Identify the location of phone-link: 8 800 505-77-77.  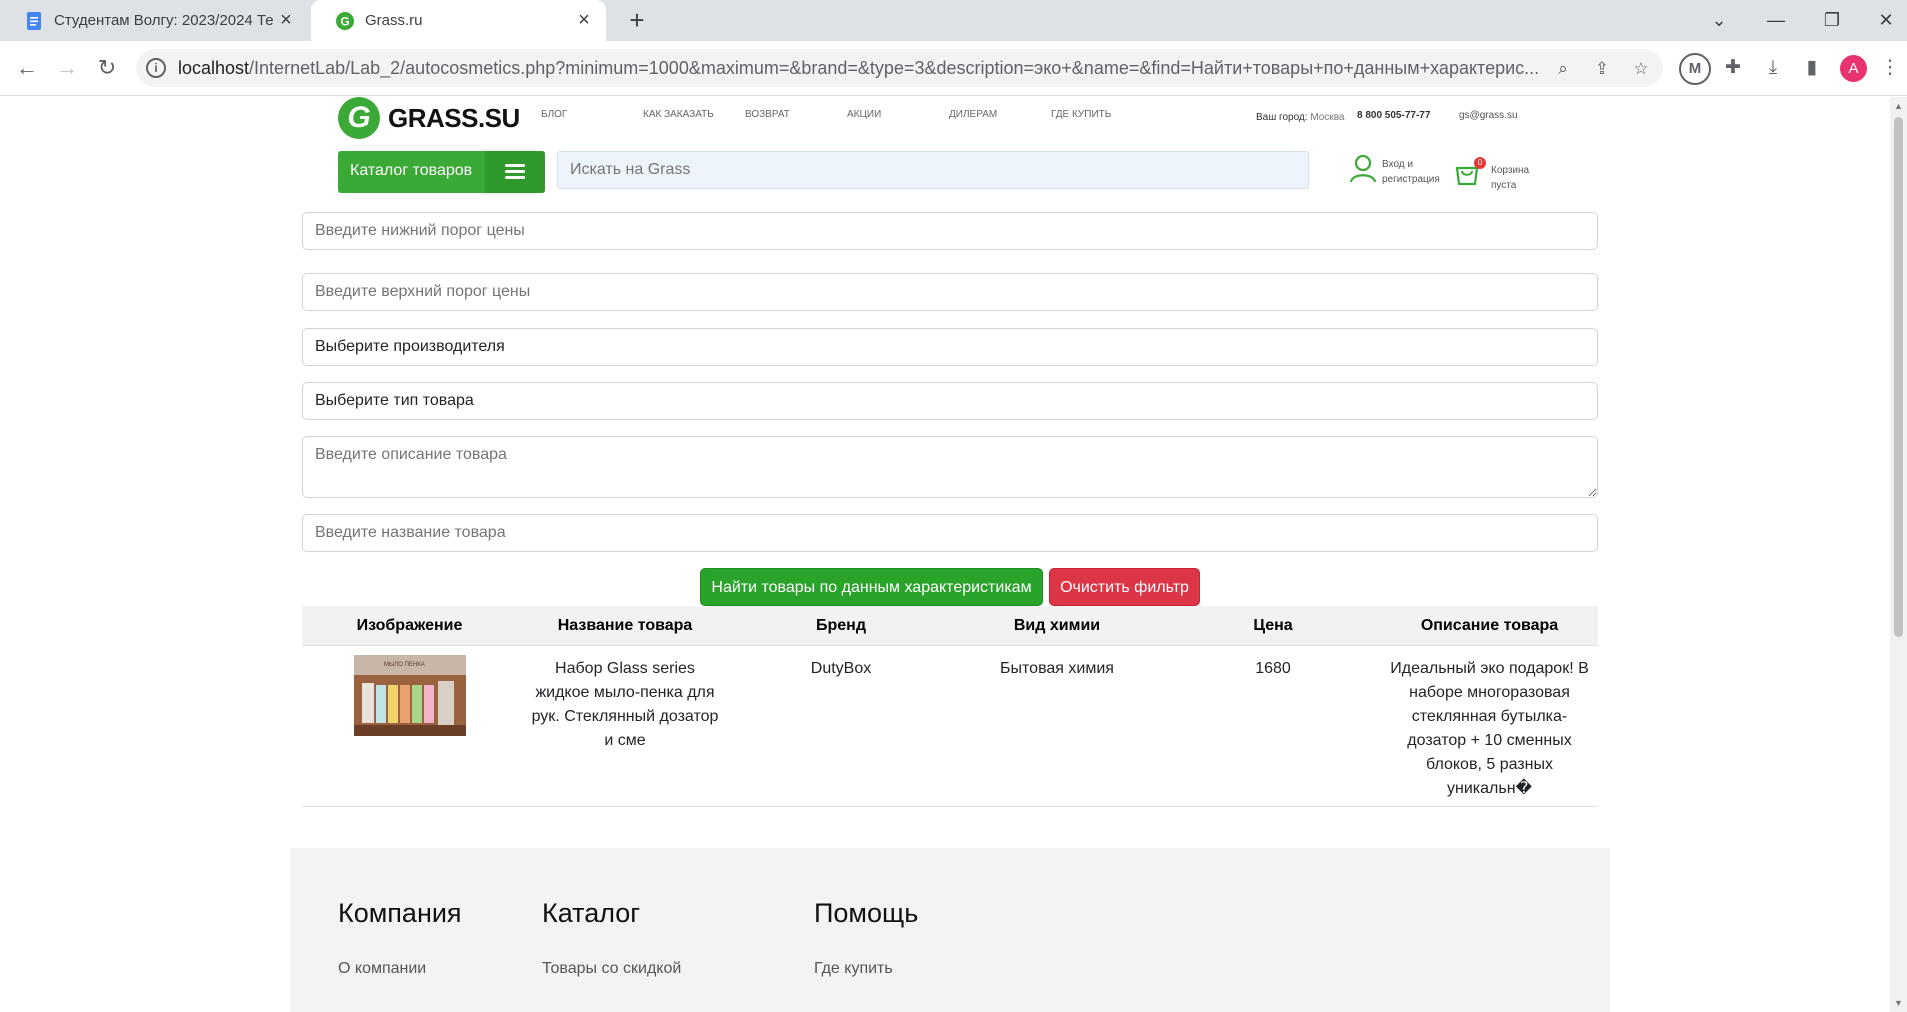
(1393, 115).